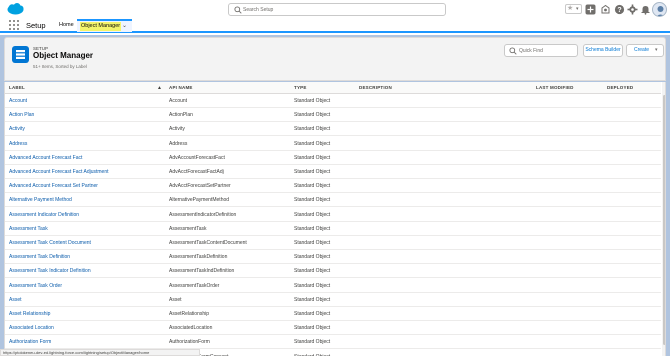 The height and width of the screenshot is (356, 670). What do you see at coordinates (20, 54) in the screenshot?
I see `object-manager-icon` at bounding box center [20, 54].